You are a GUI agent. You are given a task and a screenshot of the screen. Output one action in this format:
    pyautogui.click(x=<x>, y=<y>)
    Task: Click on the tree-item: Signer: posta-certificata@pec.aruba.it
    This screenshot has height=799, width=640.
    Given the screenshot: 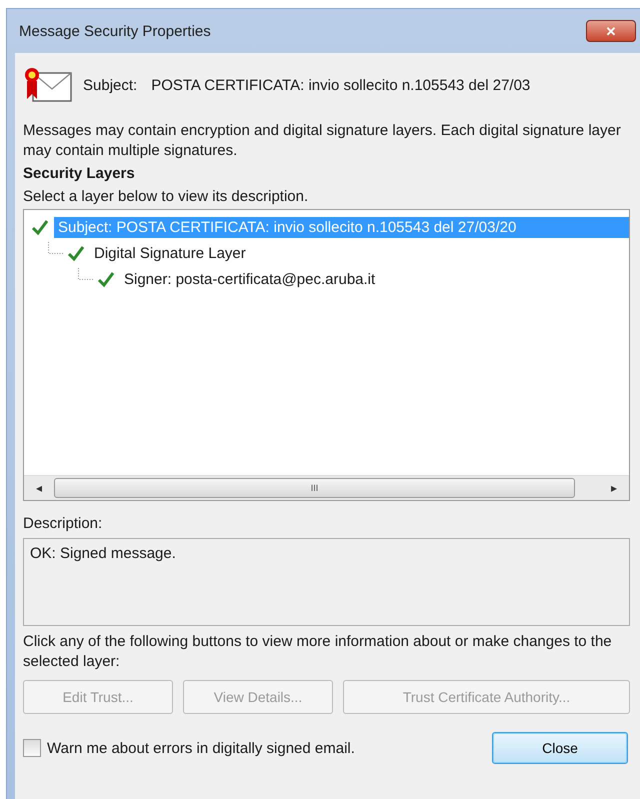 What is the action you would take?
    pyautogui.click(x=250, y=279)
    